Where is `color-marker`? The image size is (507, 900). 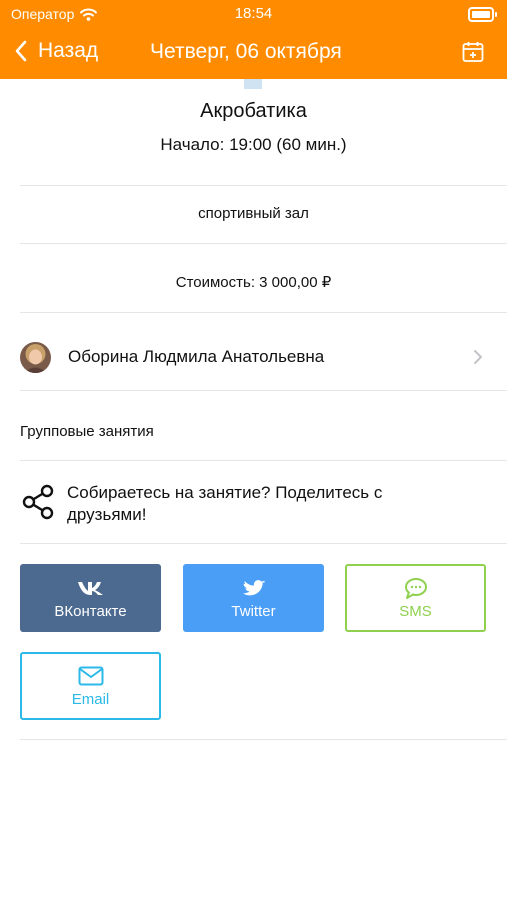 color-marker is located at coordinates (253, 84).